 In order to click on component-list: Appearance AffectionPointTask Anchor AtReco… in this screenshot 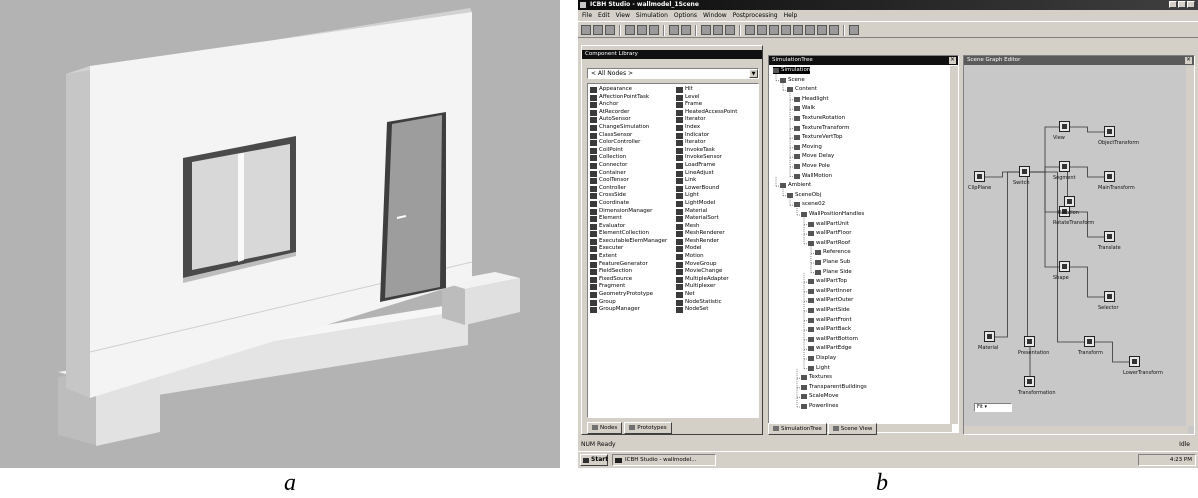, I will do `click(673, 250)`.